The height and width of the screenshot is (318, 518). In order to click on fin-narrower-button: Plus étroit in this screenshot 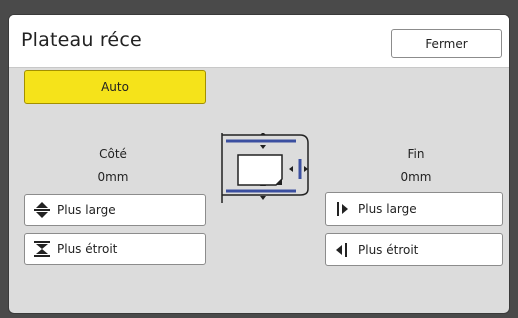, I will do `click(414, 249)`.